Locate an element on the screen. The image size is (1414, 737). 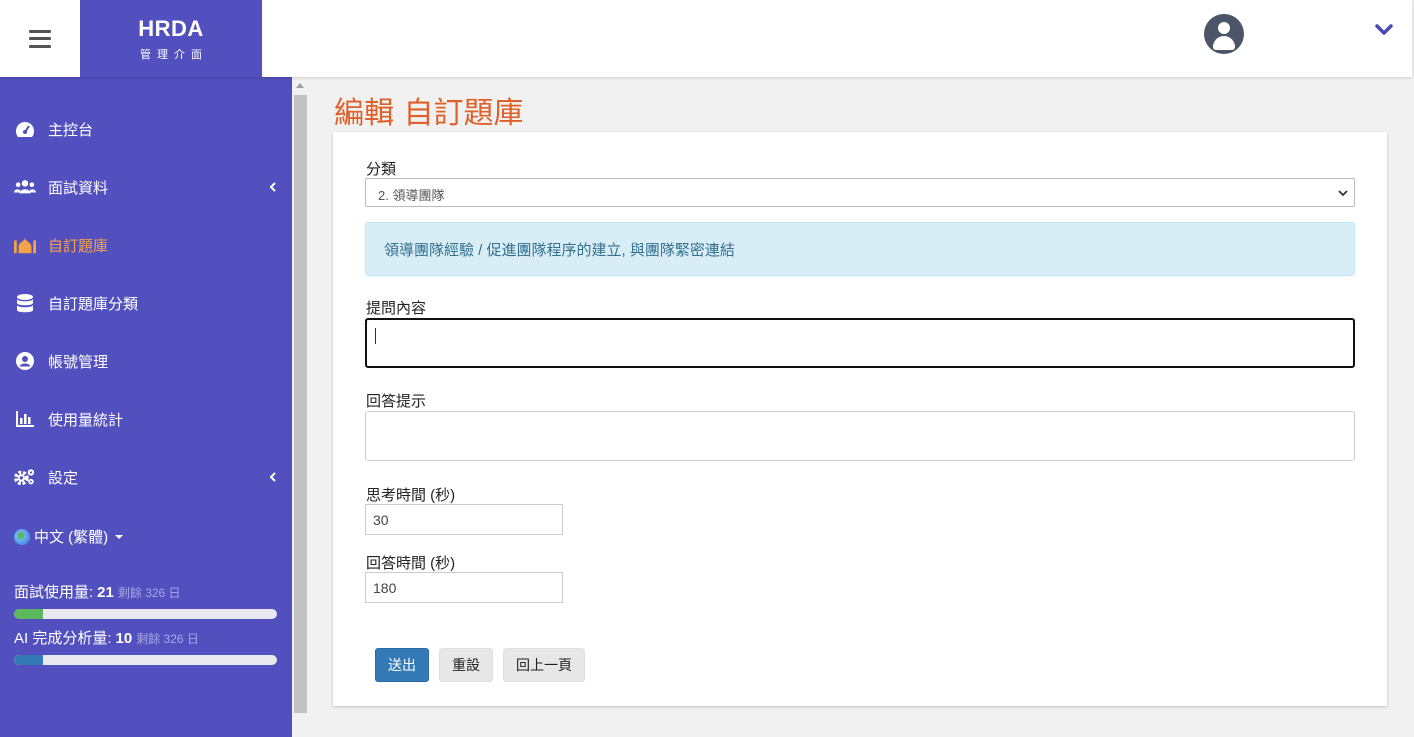
language-label: 中文 (繁體) is located at coordinates (71, 537).